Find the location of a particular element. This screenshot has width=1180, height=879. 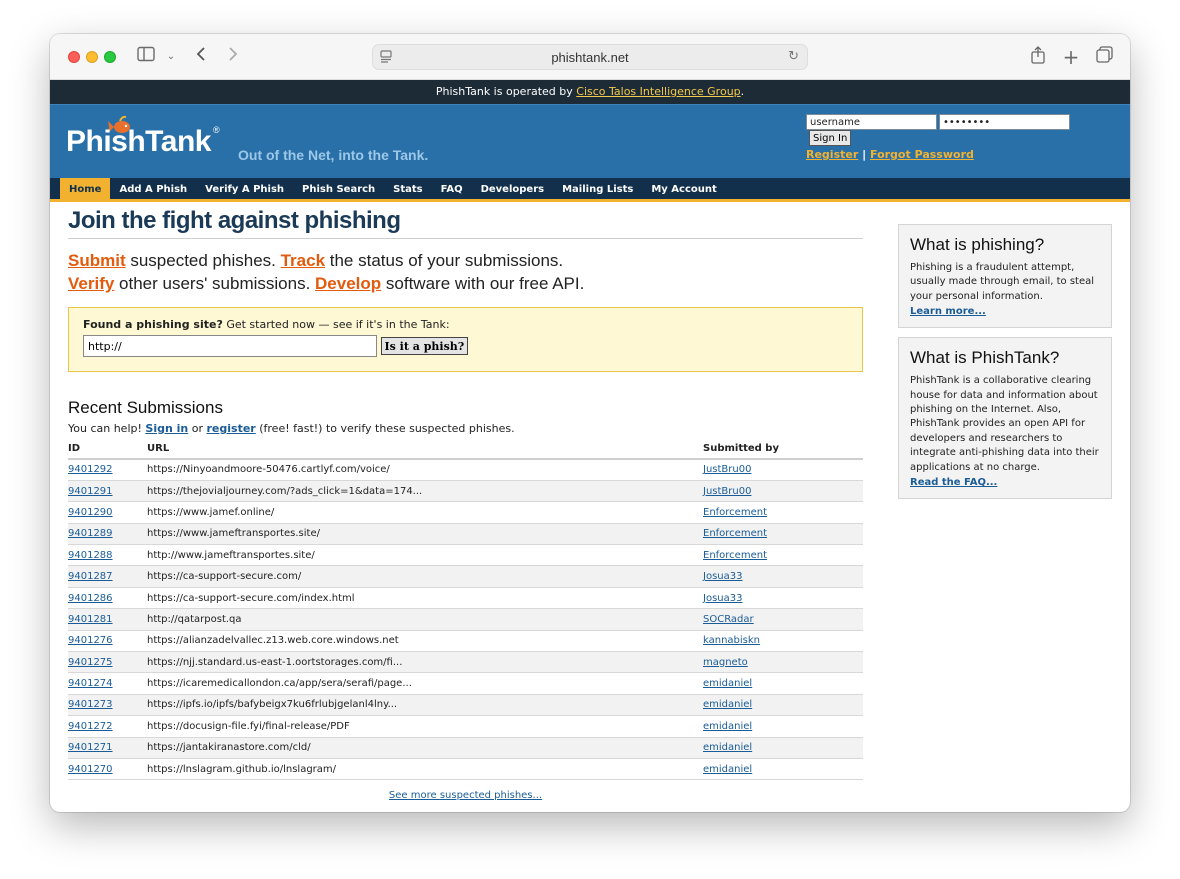

submitter-link: SOCRadar is located at coordinates (728, 619).